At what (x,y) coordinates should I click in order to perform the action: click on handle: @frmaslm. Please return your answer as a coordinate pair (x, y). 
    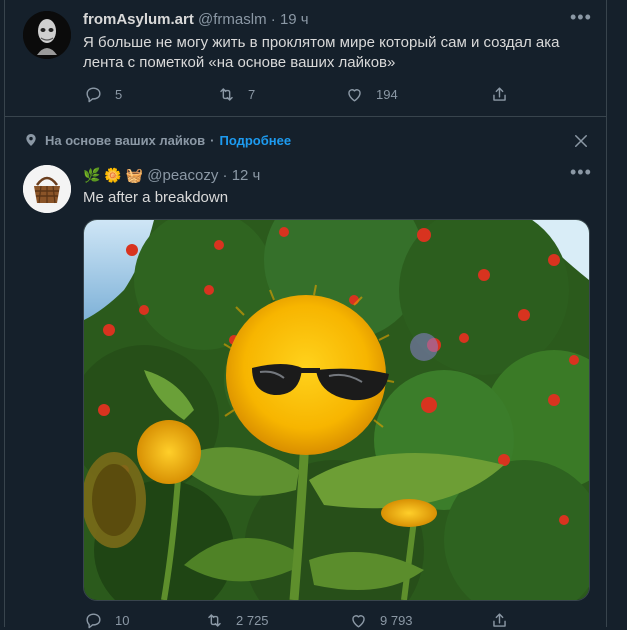
    Looking at the image, I should click on (232, 19).